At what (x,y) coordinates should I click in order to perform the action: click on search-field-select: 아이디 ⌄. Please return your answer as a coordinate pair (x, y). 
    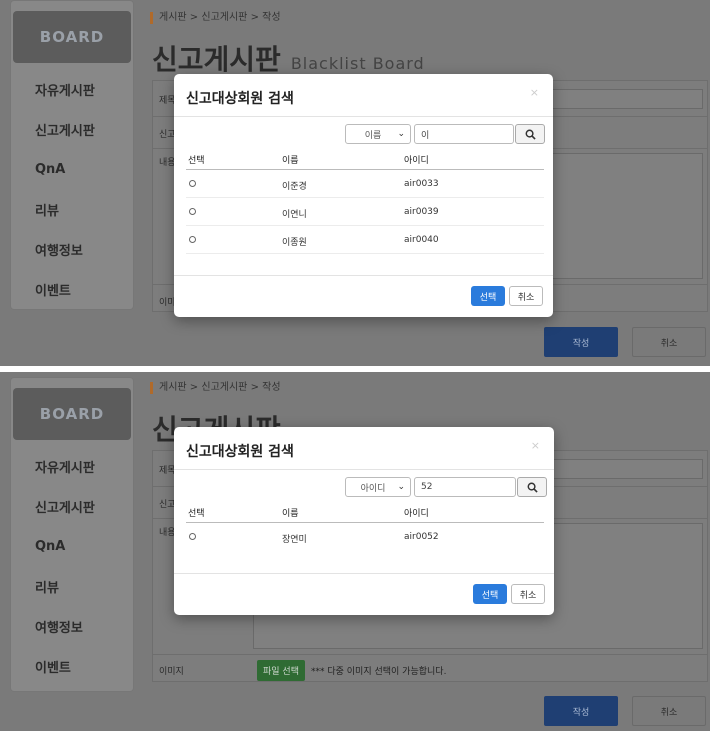
    Looking at the image, I should click on (378, 487).